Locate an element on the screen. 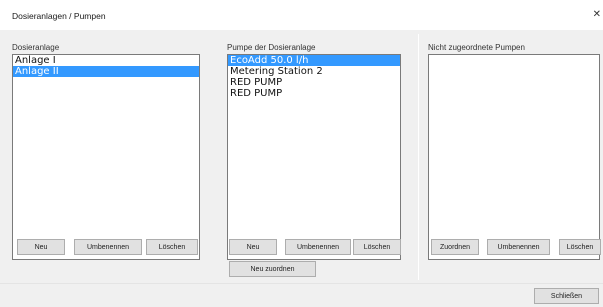  nicht-zugeordnet-assign-button: Zuordnen is located at coordinates (455, 247).